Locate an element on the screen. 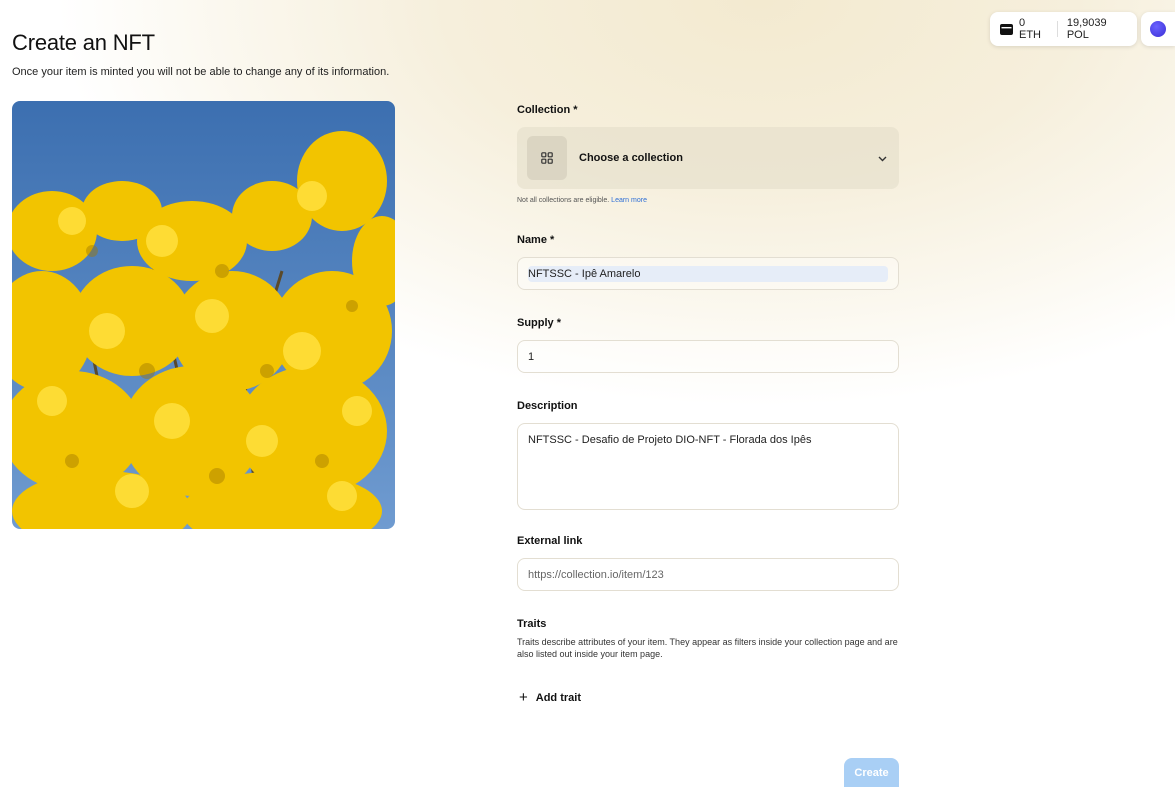 This screenshot has height=787, width=1175. avatar is located at coordinates (1158, 29).